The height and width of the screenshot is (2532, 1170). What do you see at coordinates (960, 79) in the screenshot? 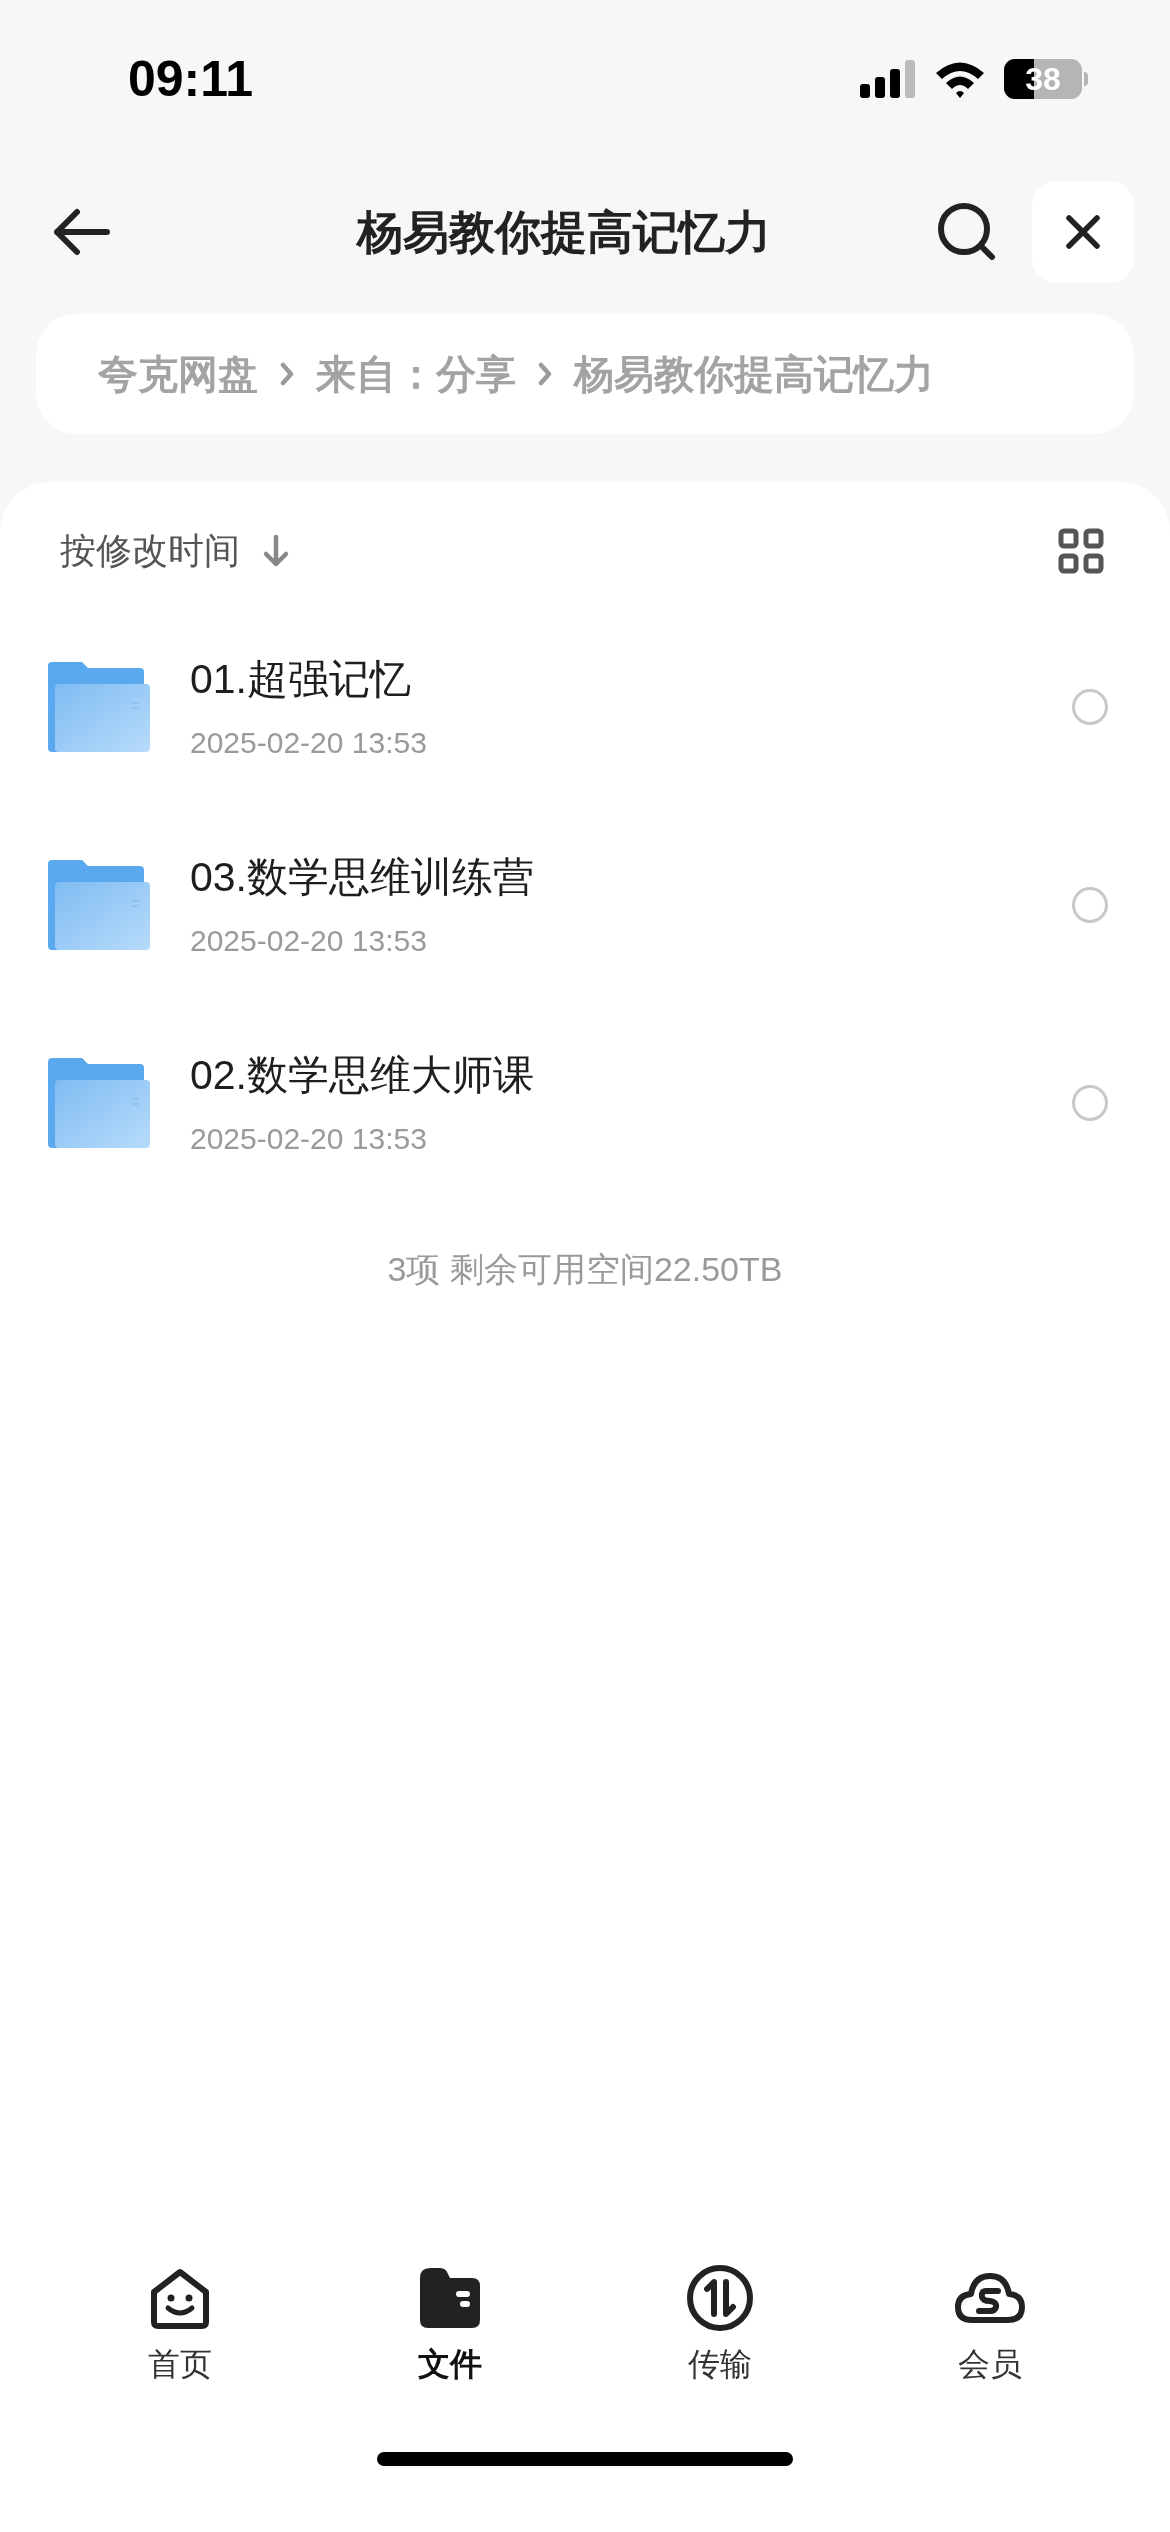
I see `wifi-icon` at bounding box center [960, 79].